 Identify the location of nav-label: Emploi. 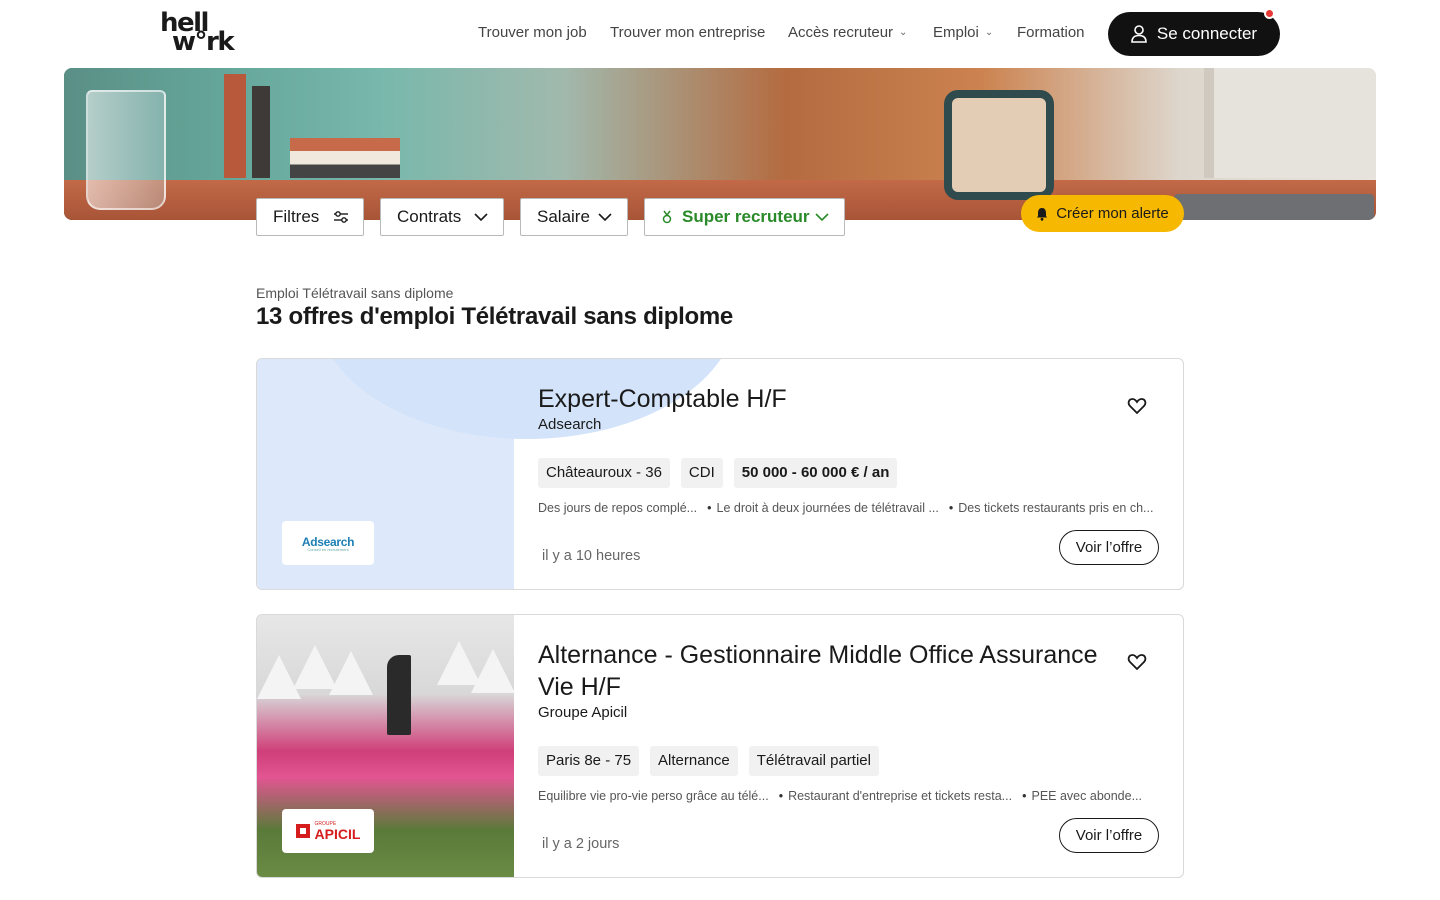
(956, 32).